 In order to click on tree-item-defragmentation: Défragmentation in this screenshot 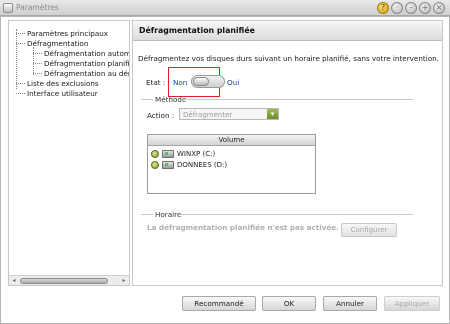, I will do `click(57, 43)`.